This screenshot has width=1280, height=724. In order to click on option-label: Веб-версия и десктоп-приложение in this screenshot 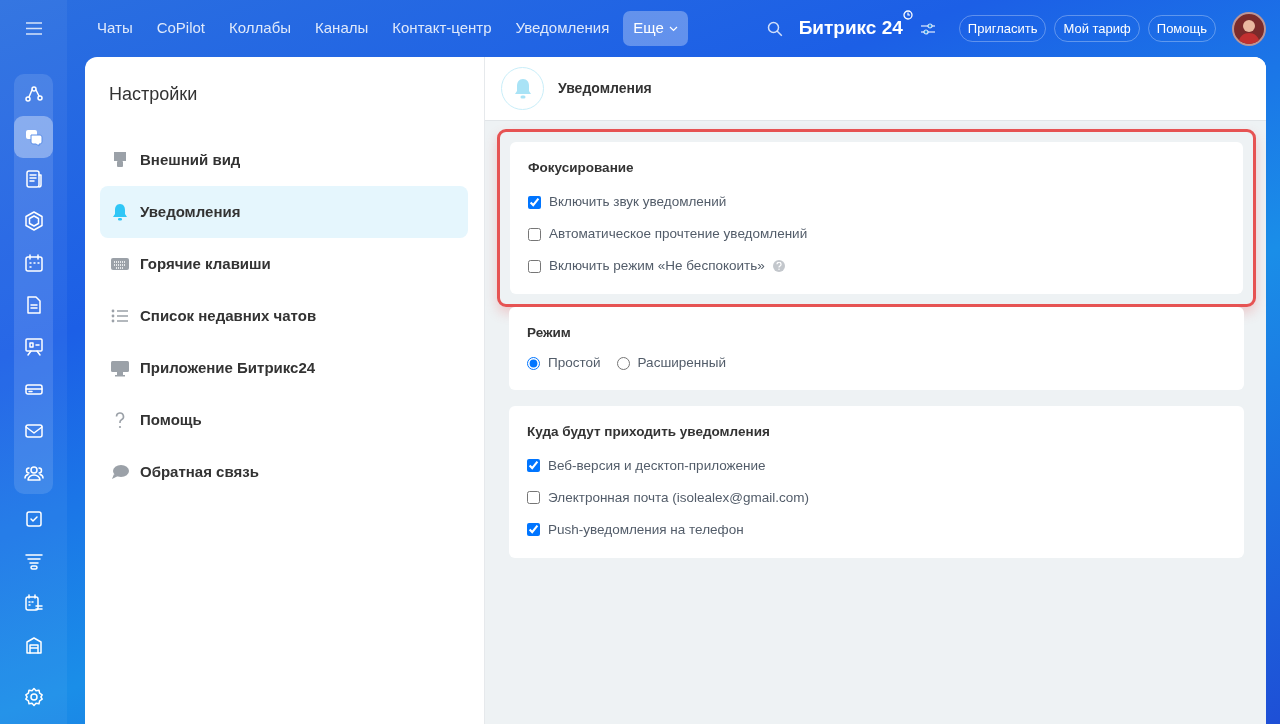, I will do `click(657, 465)`.